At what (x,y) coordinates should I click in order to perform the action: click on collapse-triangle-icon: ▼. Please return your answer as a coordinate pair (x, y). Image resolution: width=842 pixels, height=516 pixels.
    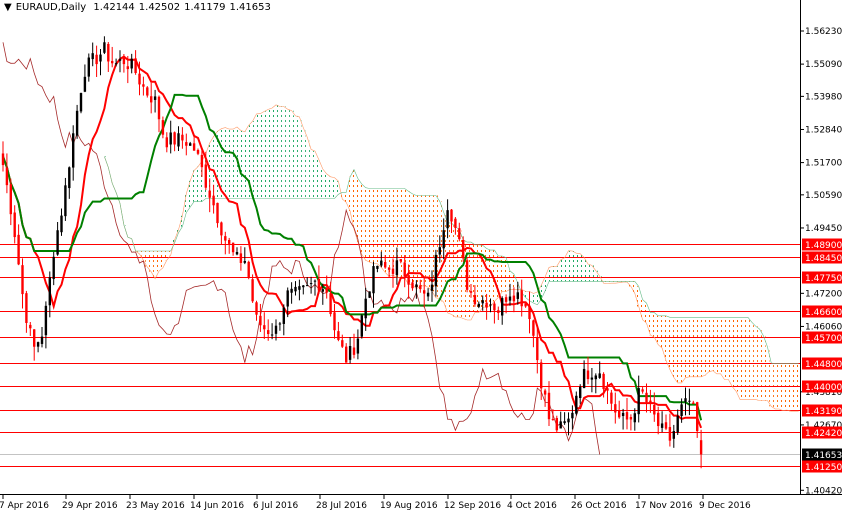
    Looking at the image, I should click on (8, 7).